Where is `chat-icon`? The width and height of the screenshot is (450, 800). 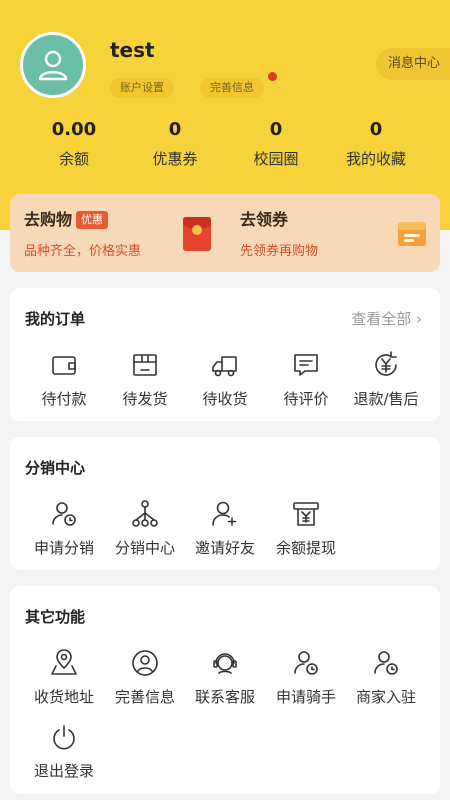 chat-icon is located at coordinates (306, 365).